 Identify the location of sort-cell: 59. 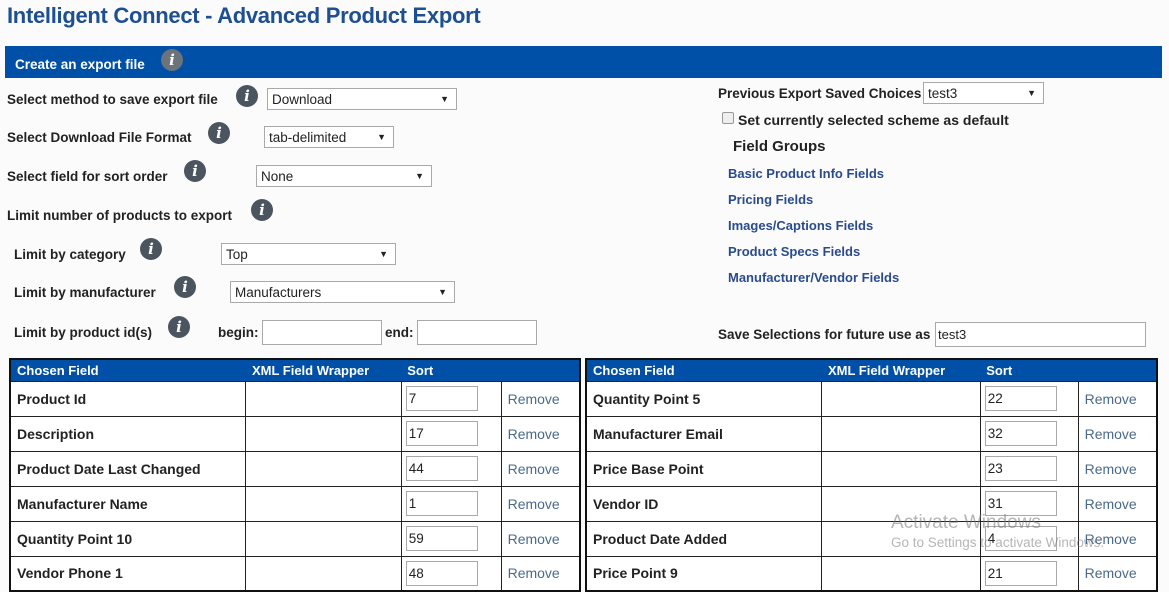
(451, 538).